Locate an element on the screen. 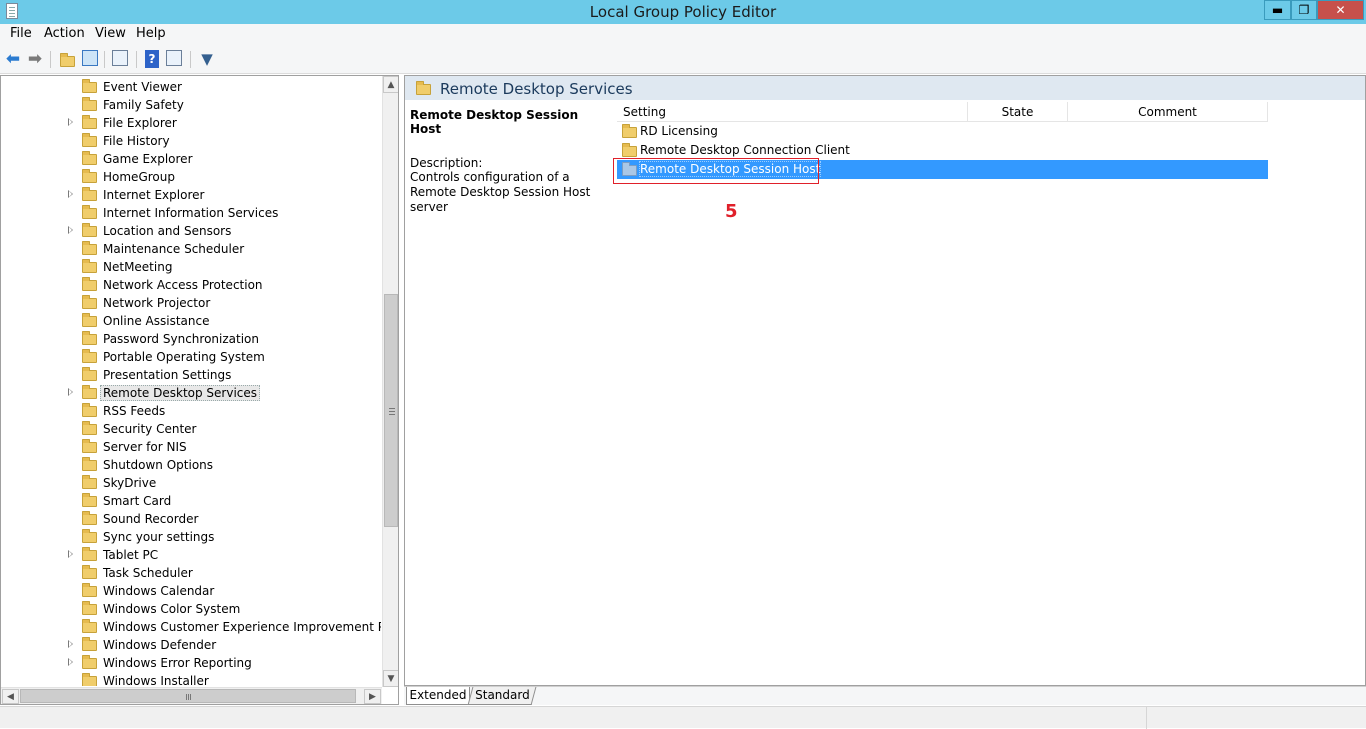 This screenshot has width=1366, height=729. tree-item: Maintenance Scheduler is located at coordinates (191, 249).